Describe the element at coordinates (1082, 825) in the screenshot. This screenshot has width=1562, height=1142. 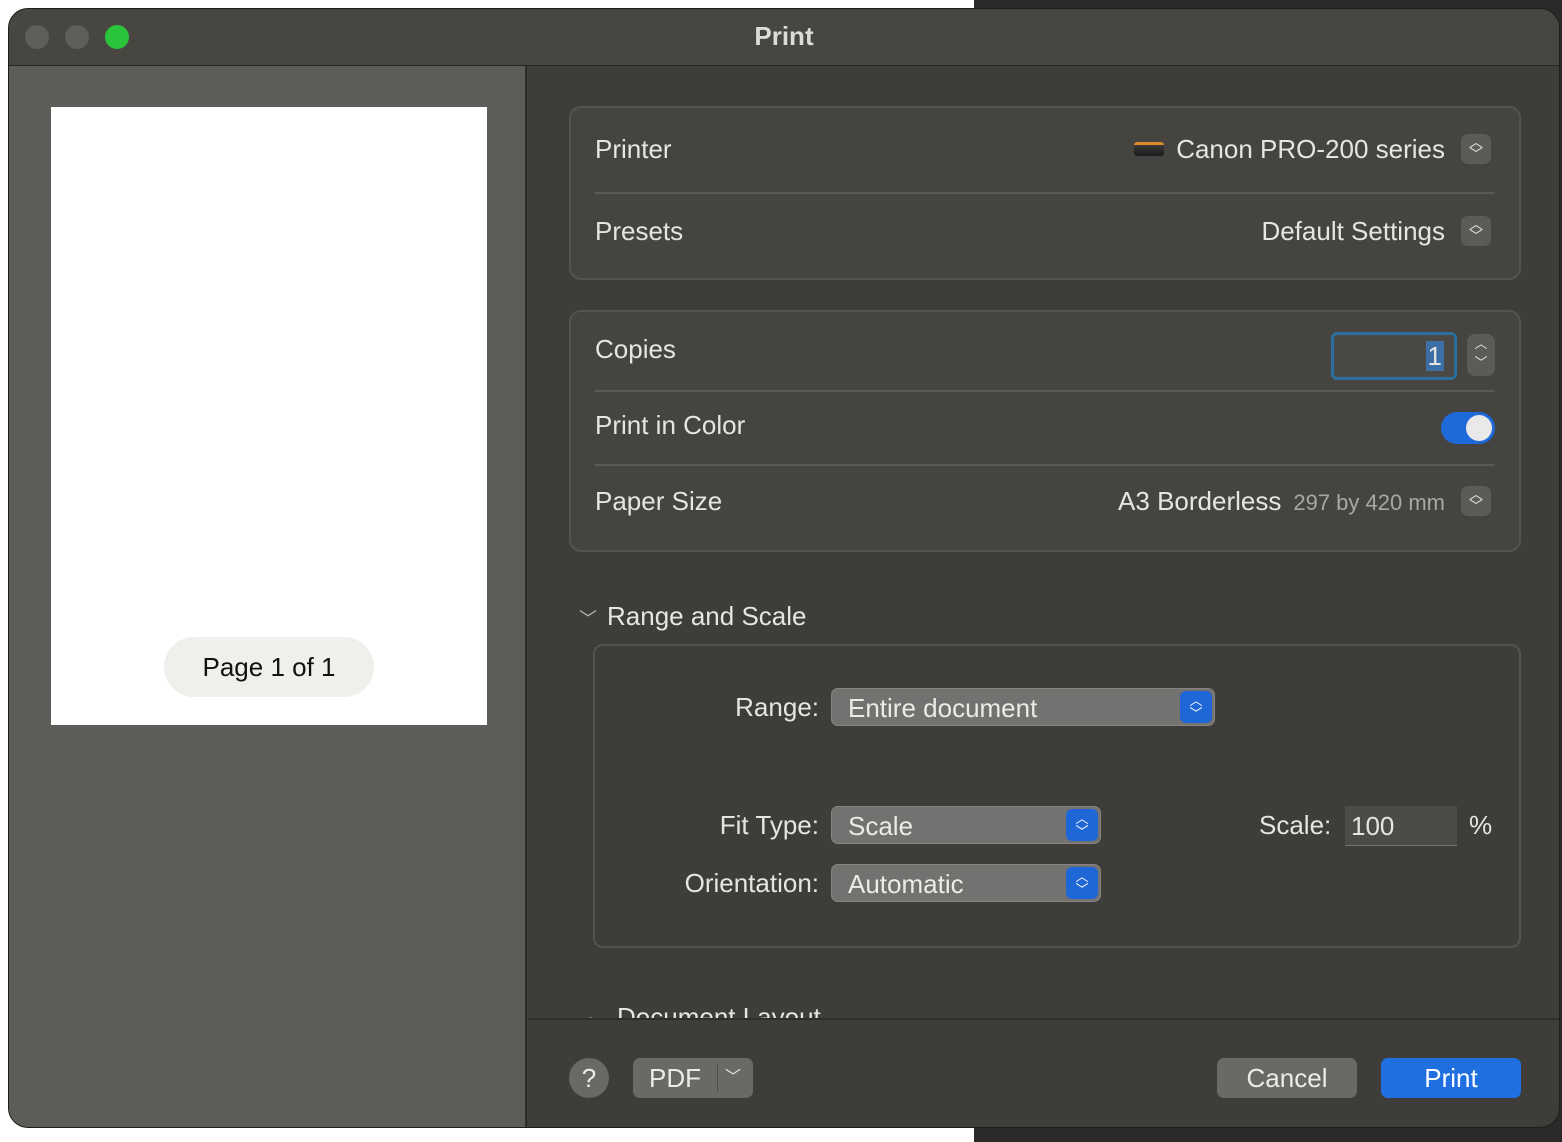
I see `fit-type-select-arrows-icon: ︿ ﹀` at that location.